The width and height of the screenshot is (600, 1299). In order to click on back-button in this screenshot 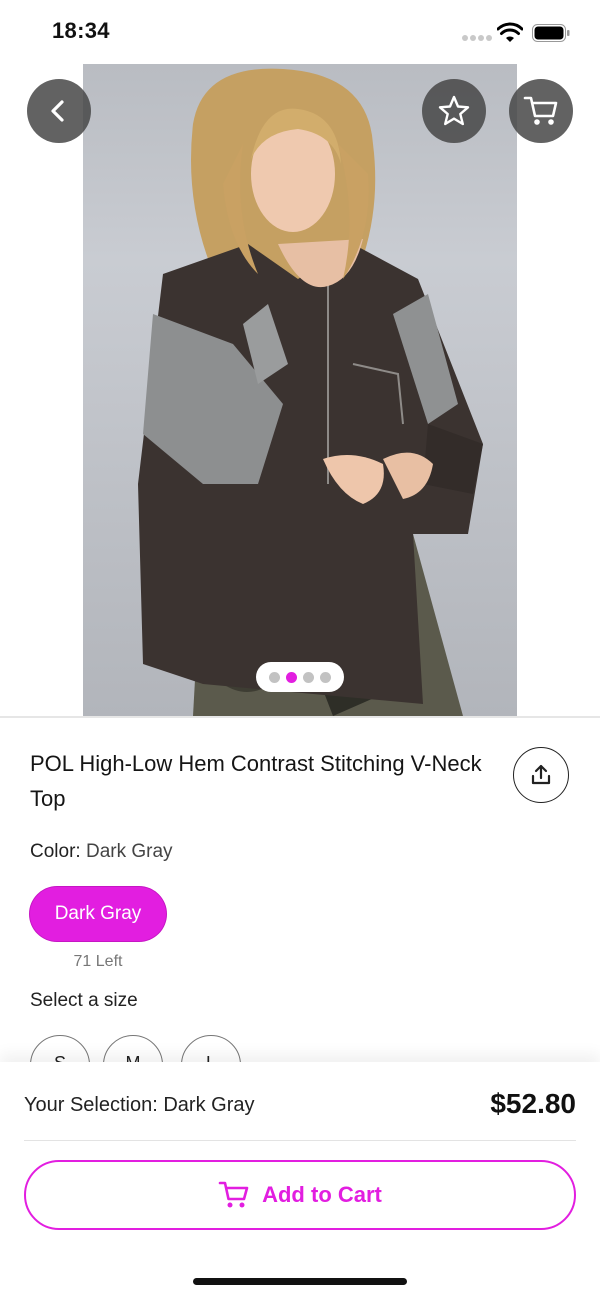, I will do `click(59, 111)`.